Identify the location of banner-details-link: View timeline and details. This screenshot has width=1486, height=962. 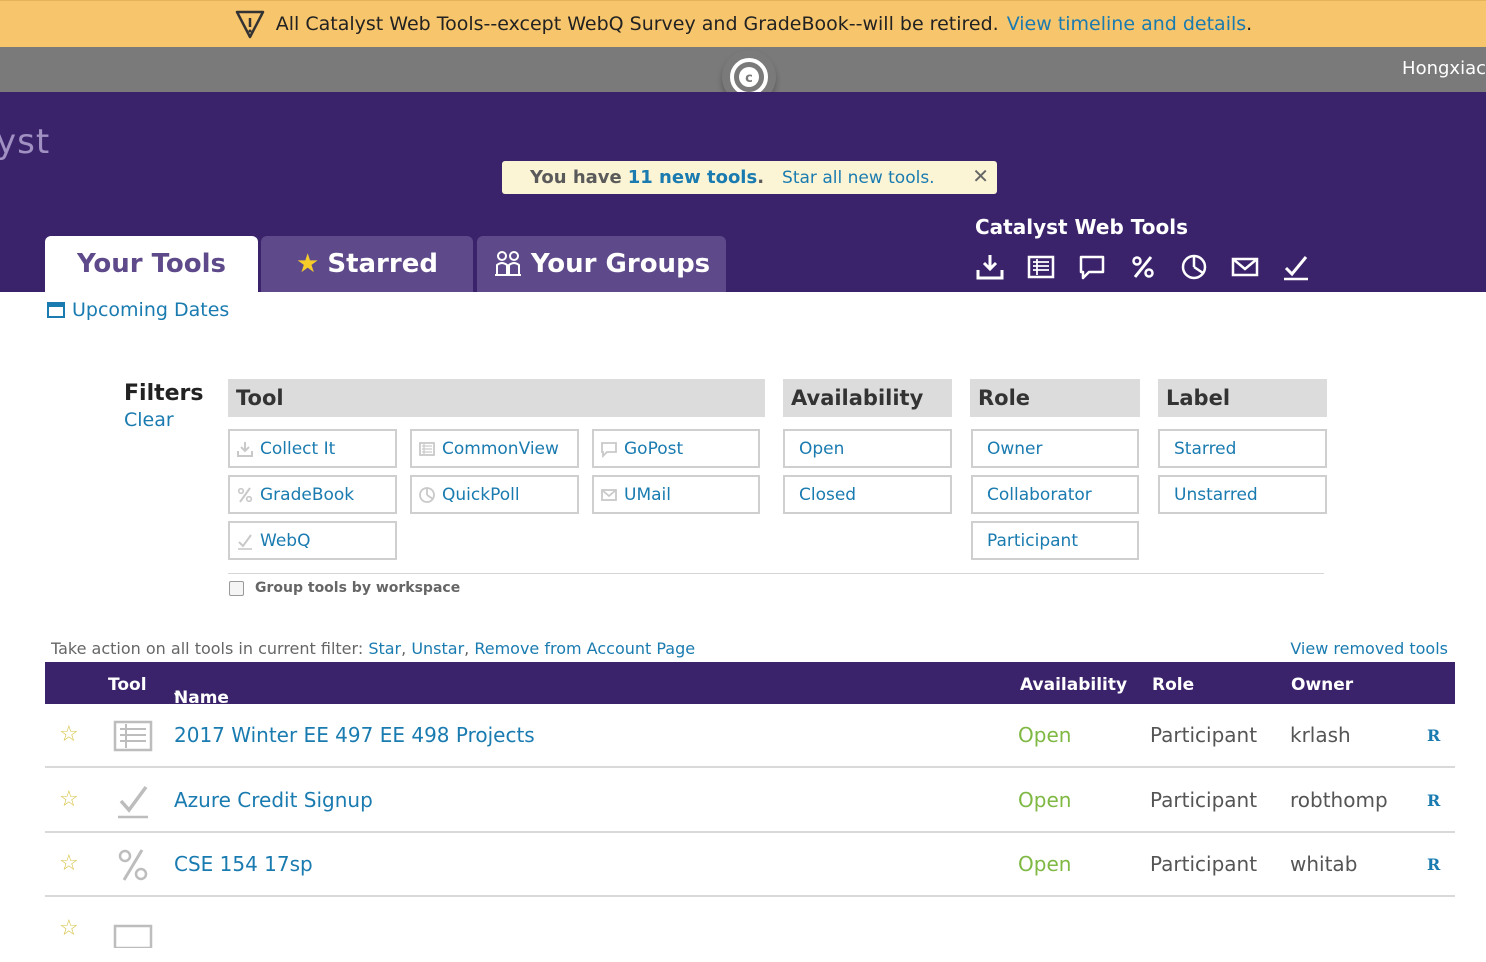
(1126, 24).